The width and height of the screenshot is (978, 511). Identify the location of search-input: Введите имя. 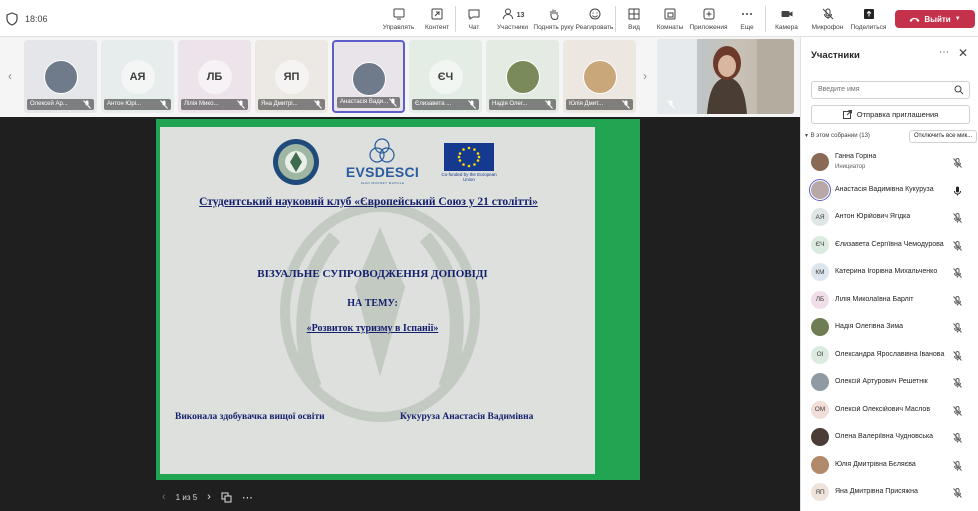
(890, 90).